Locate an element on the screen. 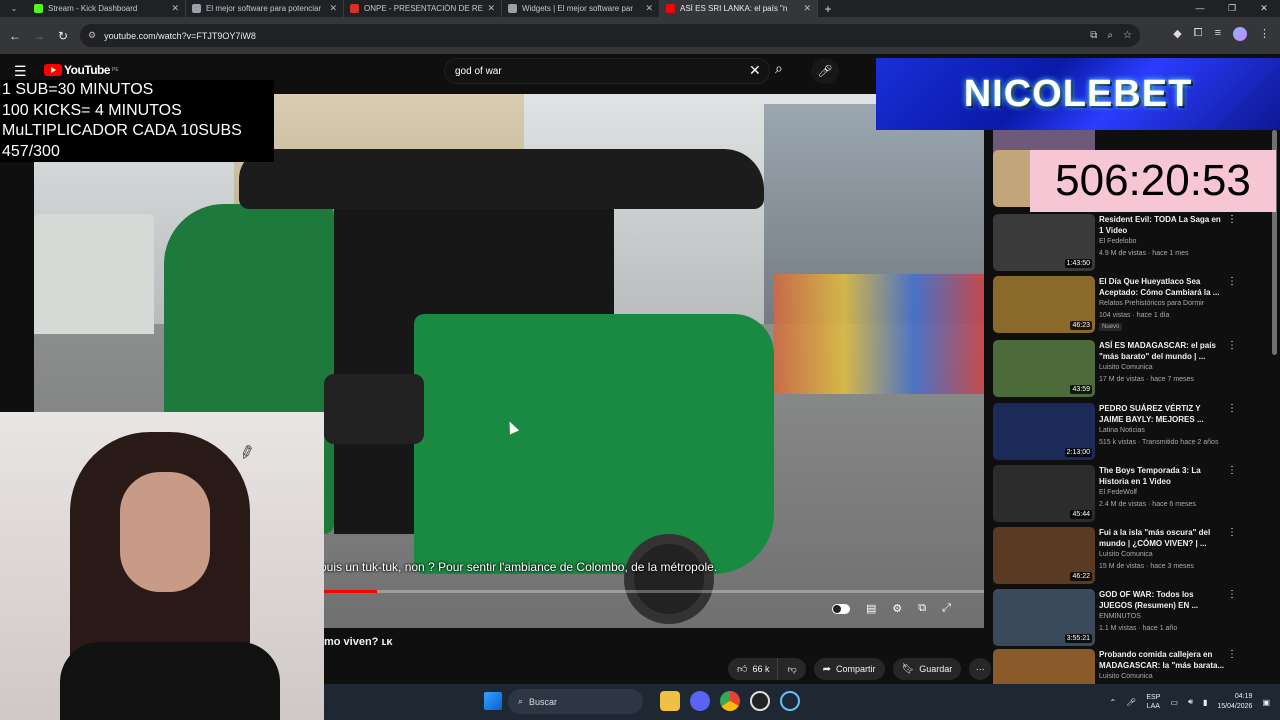  profile-avatar is located at coordinates (1240, 34).